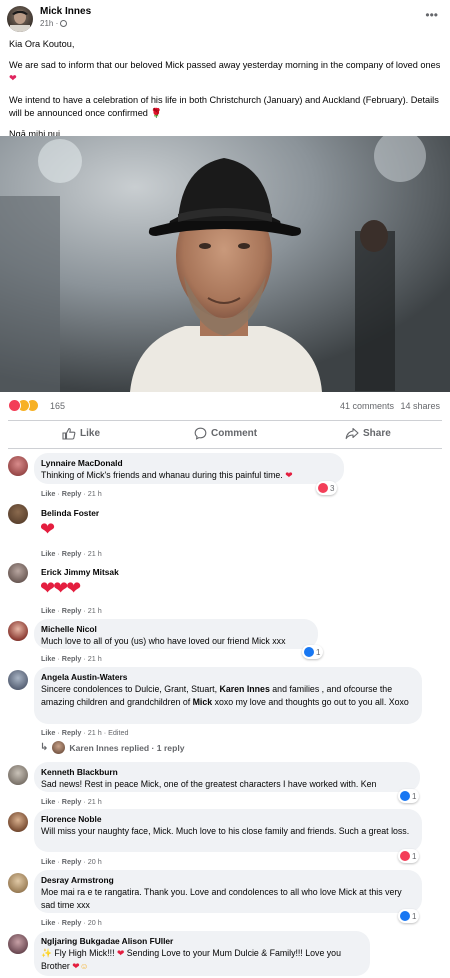 This screenshot has height=978, width=450. What do you see at coordinates (20, 19) in the screenshot?
I see `author-avatar` at bounding box center [20, 19].